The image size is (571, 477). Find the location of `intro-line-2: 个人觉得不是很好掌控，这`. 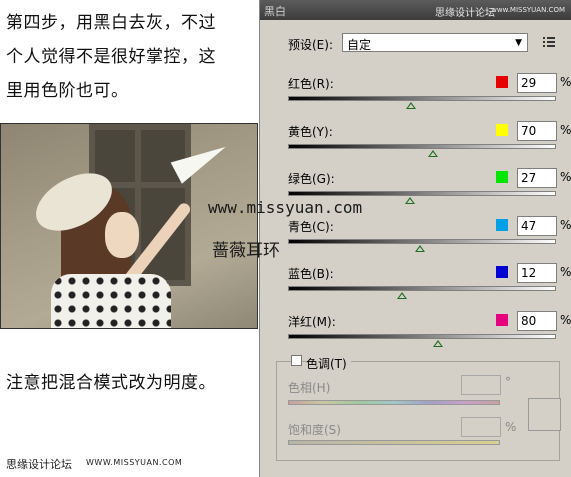

intro-line-2: 个人觉得不是很好掌控，这 is located at coordinates (111, 57).